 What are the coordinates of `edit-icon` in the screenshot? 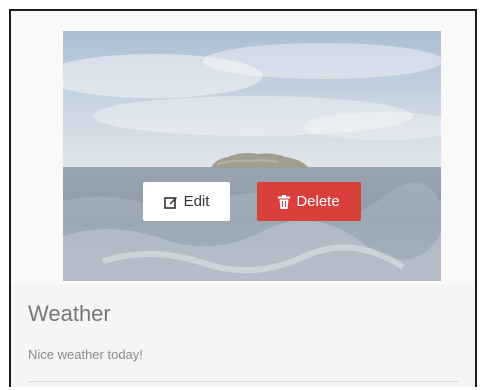 It's located at (170, 202).